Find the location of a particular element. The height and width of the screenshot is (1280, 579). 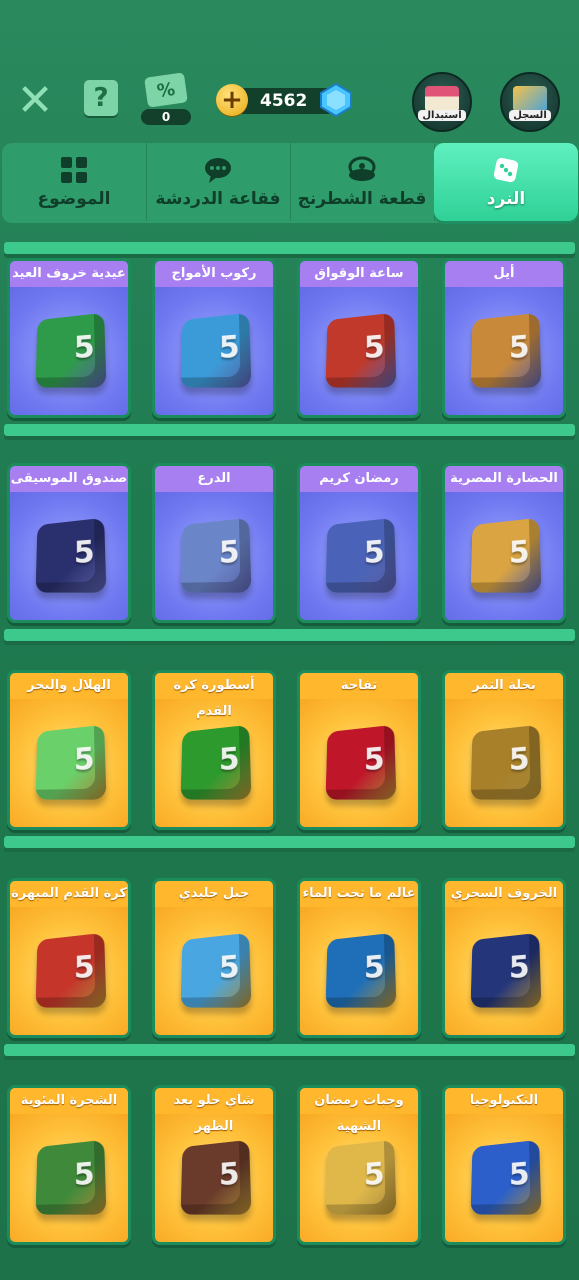

coupon-button: % 0 is located at coordinates (166, 100).